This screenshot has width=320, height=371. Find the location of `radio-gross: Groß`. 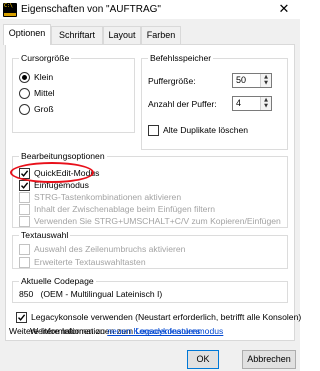

radio-gross: Groß is located at coordinates (36, 109).